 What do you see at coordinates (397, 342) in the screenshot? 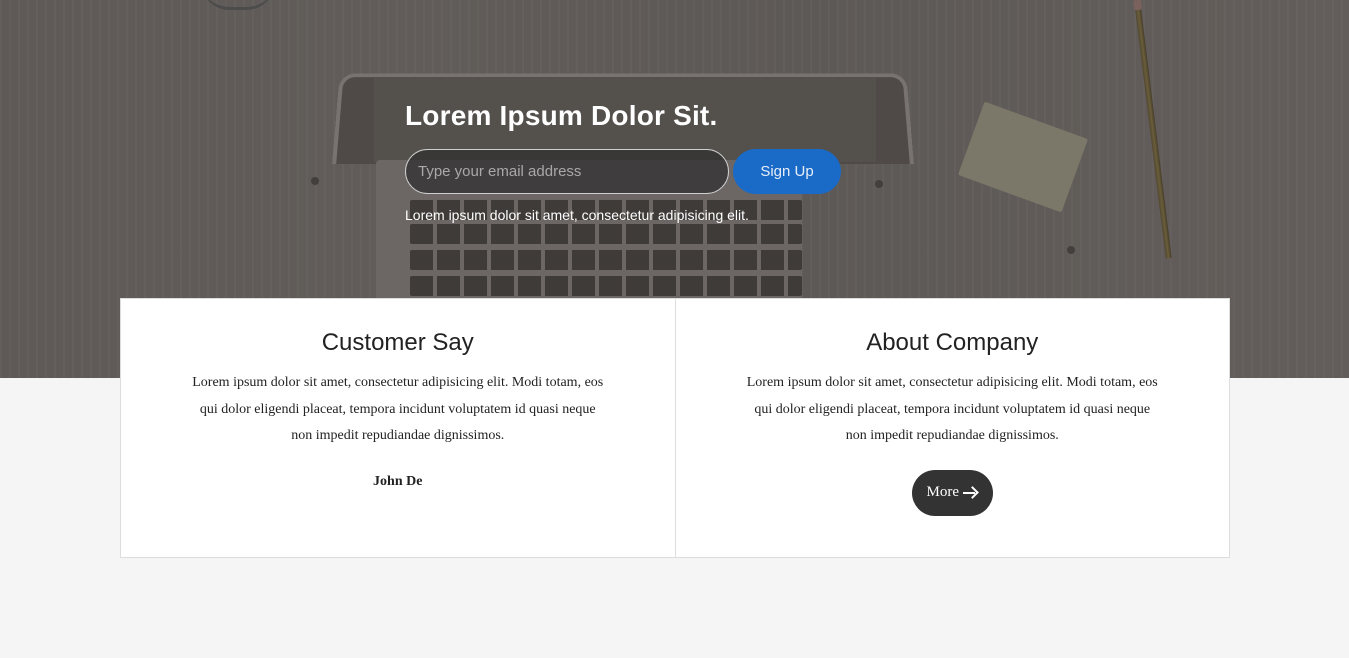
I see `customer-say-title: Customer Say` at bounding box center [397, 342].